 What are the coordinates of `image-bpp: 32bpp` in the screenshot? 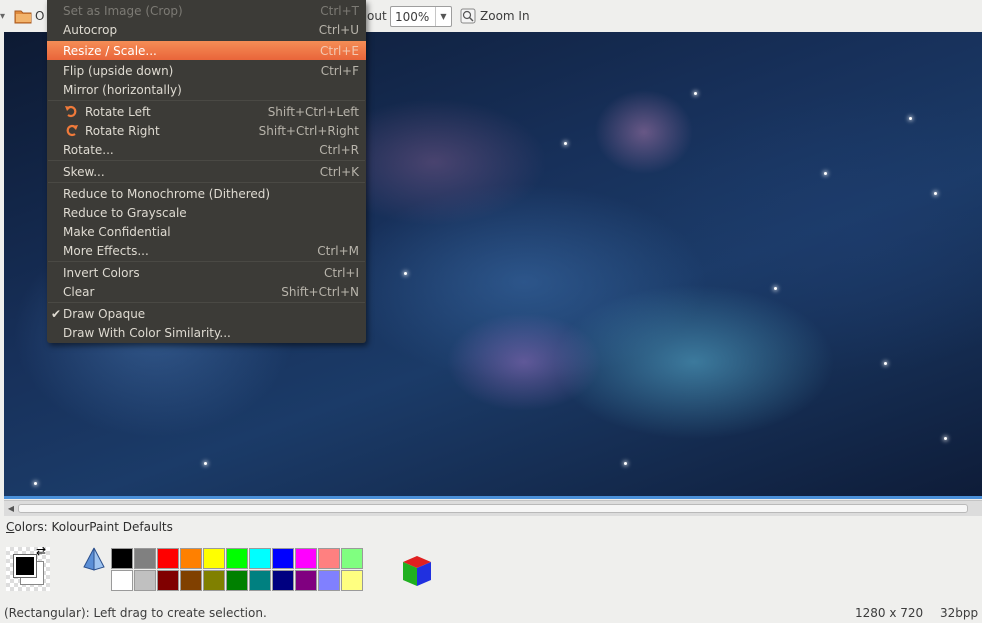 It's located at (959, 613).